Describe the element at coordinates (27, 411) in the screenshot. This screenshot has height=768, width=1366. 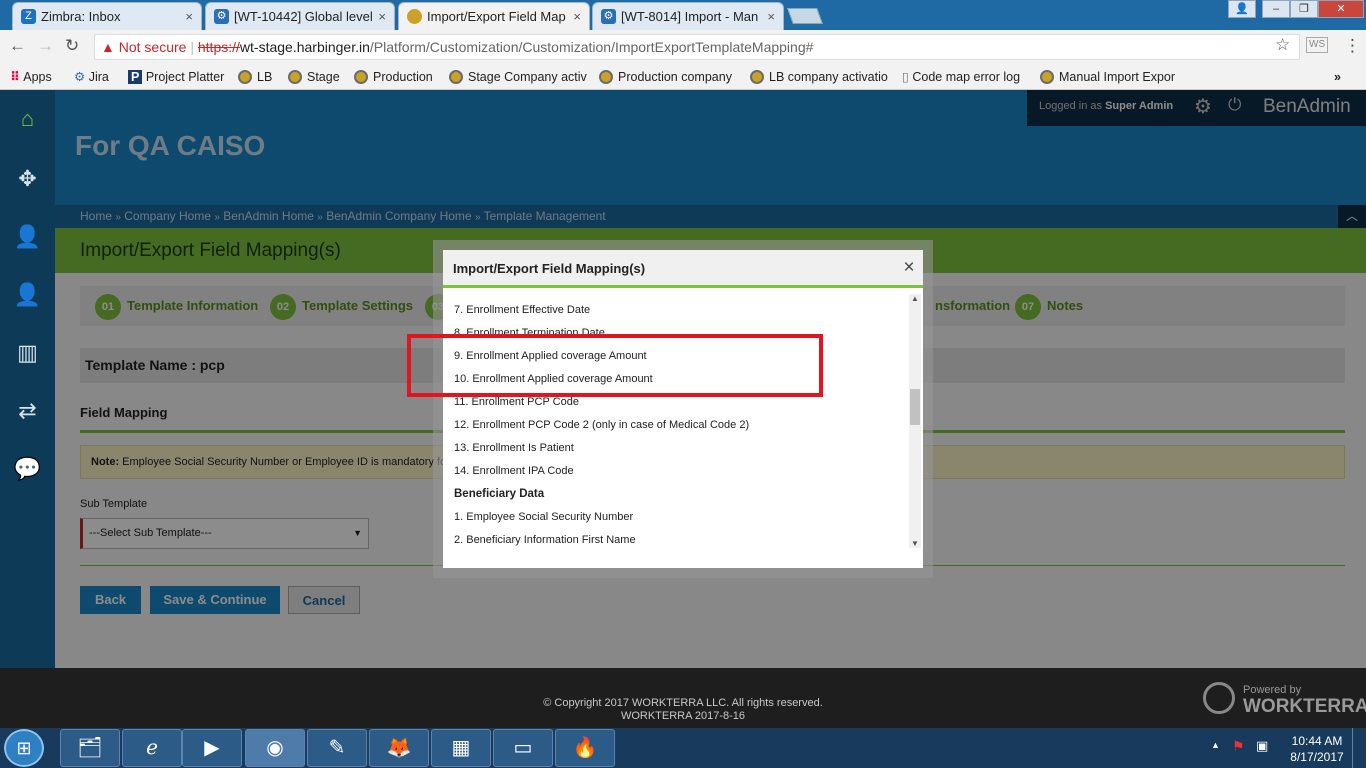
I see `transfer-icon: ⇄` at that location.